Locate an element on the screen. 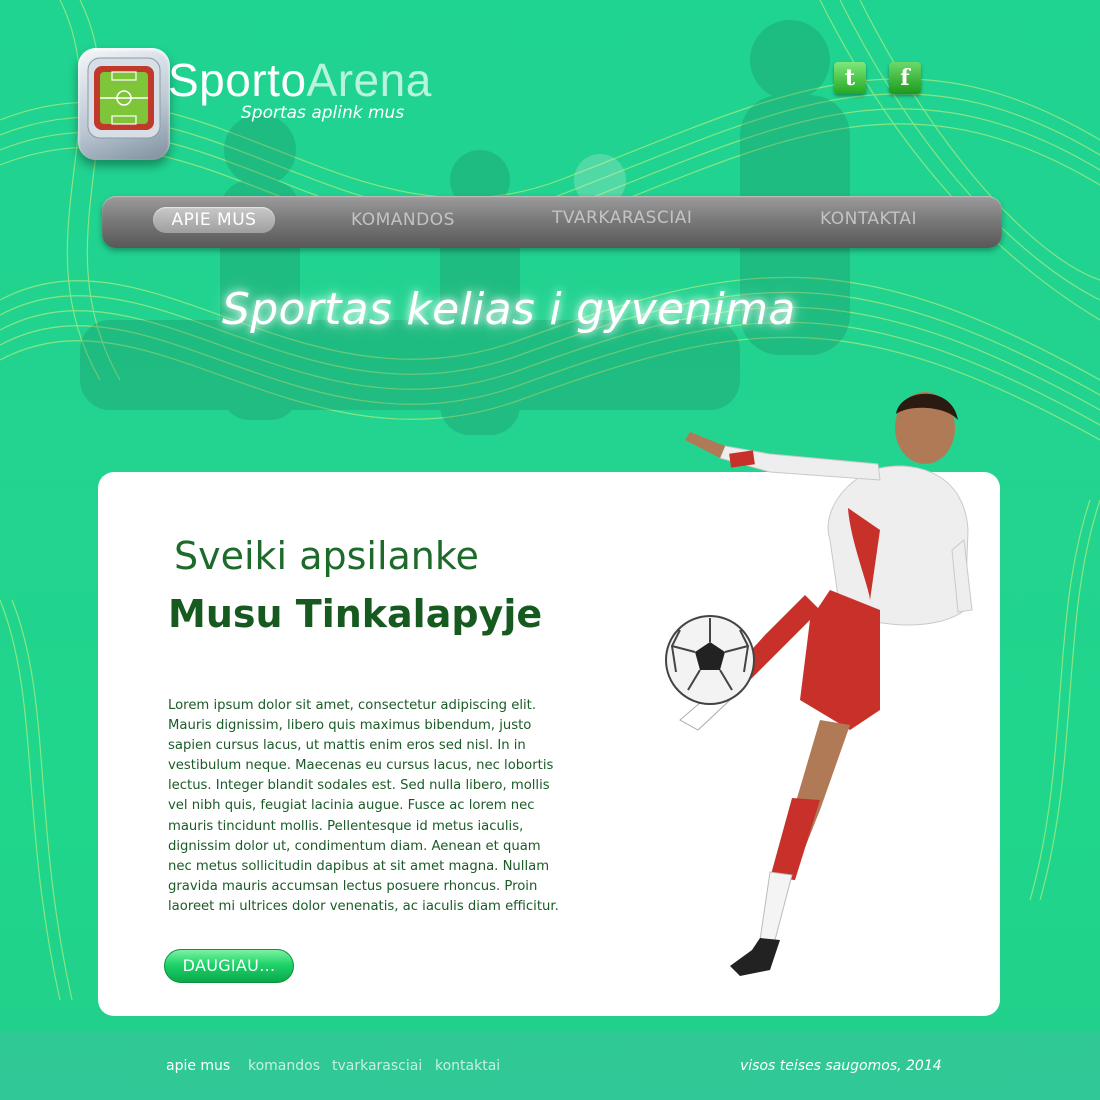 This screenshot has width=1100, height=1100. nav-item-apie-mus: APIE MUS is located at coordinates (214, 220).